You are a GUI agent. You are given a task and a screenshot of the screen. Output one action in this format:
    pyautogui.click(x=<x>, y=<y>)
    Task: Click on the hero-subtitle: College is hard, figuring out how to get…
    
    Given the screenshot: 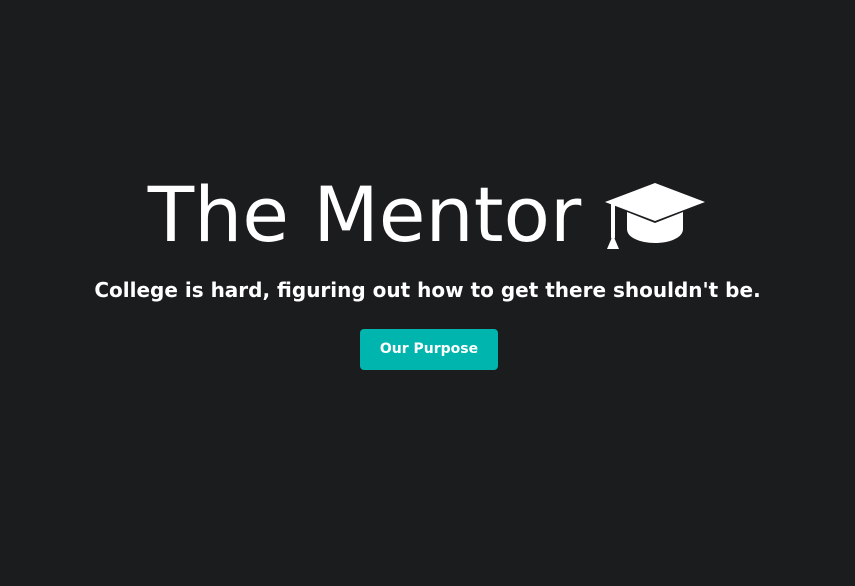 What is the action you would take?
    pyautogui.click(x=427, y=290)
    